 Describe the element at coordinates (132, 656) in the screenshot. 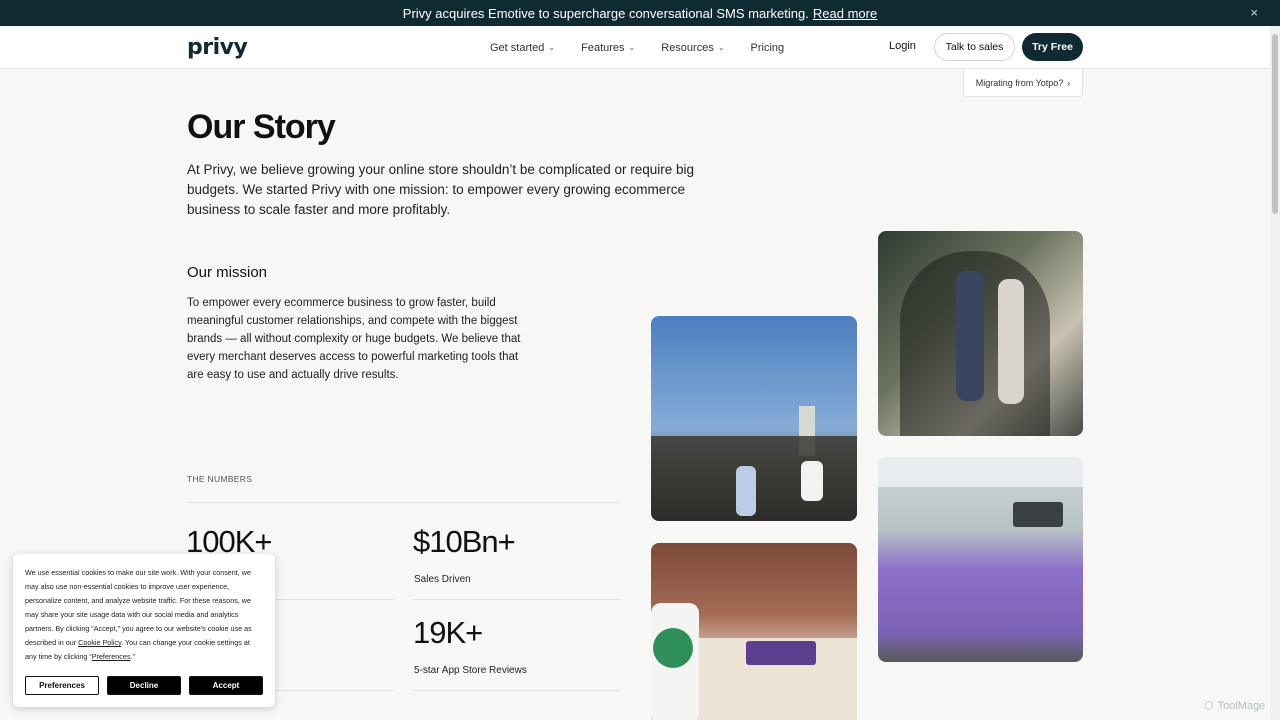

I see `cookie-text-part: .”` at that location.